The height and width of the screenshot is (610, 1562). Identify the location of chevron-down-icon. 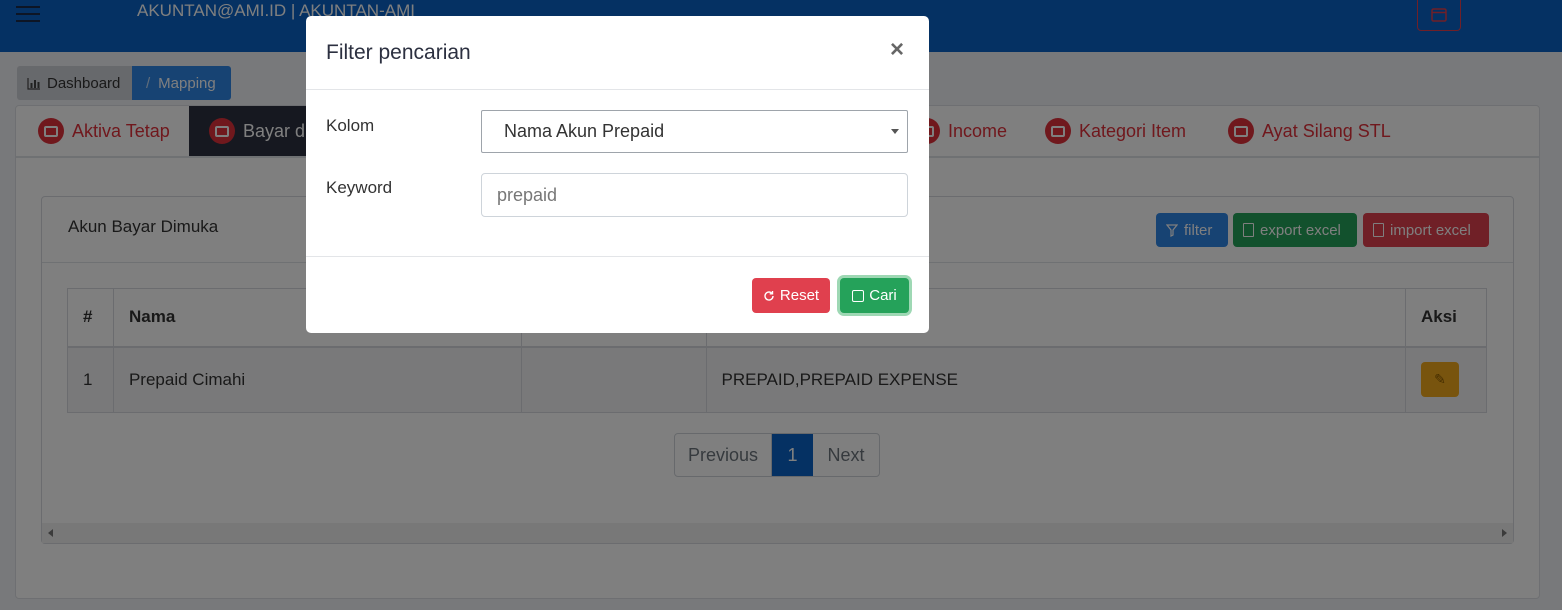
(895, 131).